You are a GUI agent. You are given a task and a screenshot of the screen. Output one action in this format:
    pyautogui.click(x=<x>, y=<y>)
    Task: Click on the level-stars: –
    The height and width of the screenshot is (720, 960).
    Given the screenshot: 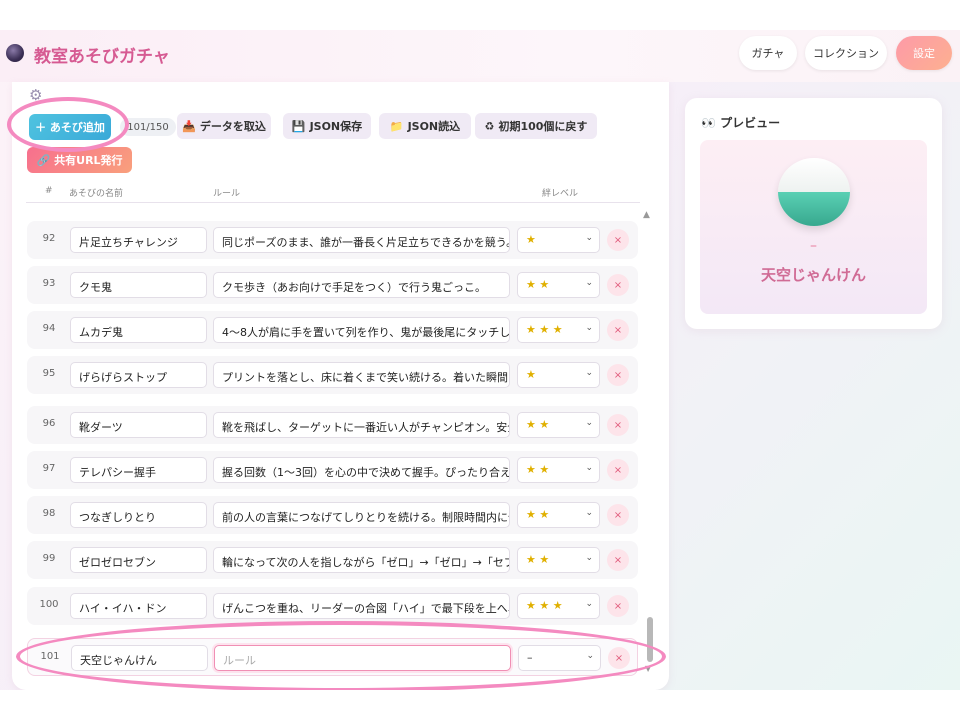 What is the action you would take?
    pyautogui.click(x=530, y=657)
    